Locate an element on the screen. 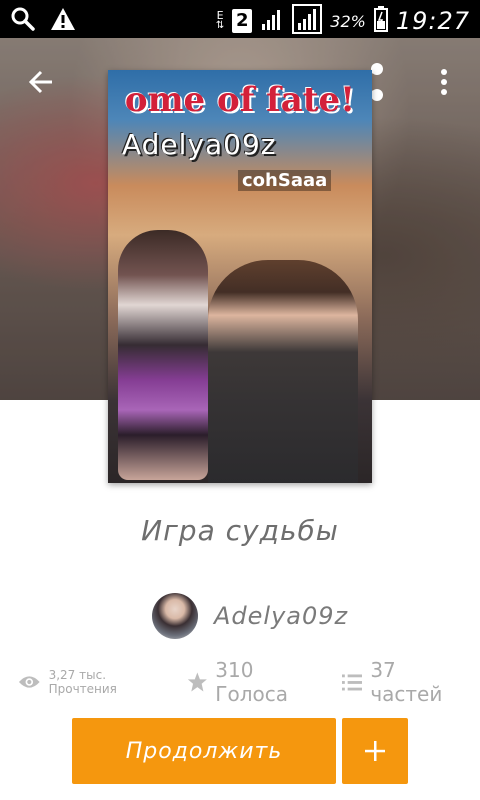 The width and height of the screenshot is (480, 800). plus-icon is located at coordinates (375, 751).